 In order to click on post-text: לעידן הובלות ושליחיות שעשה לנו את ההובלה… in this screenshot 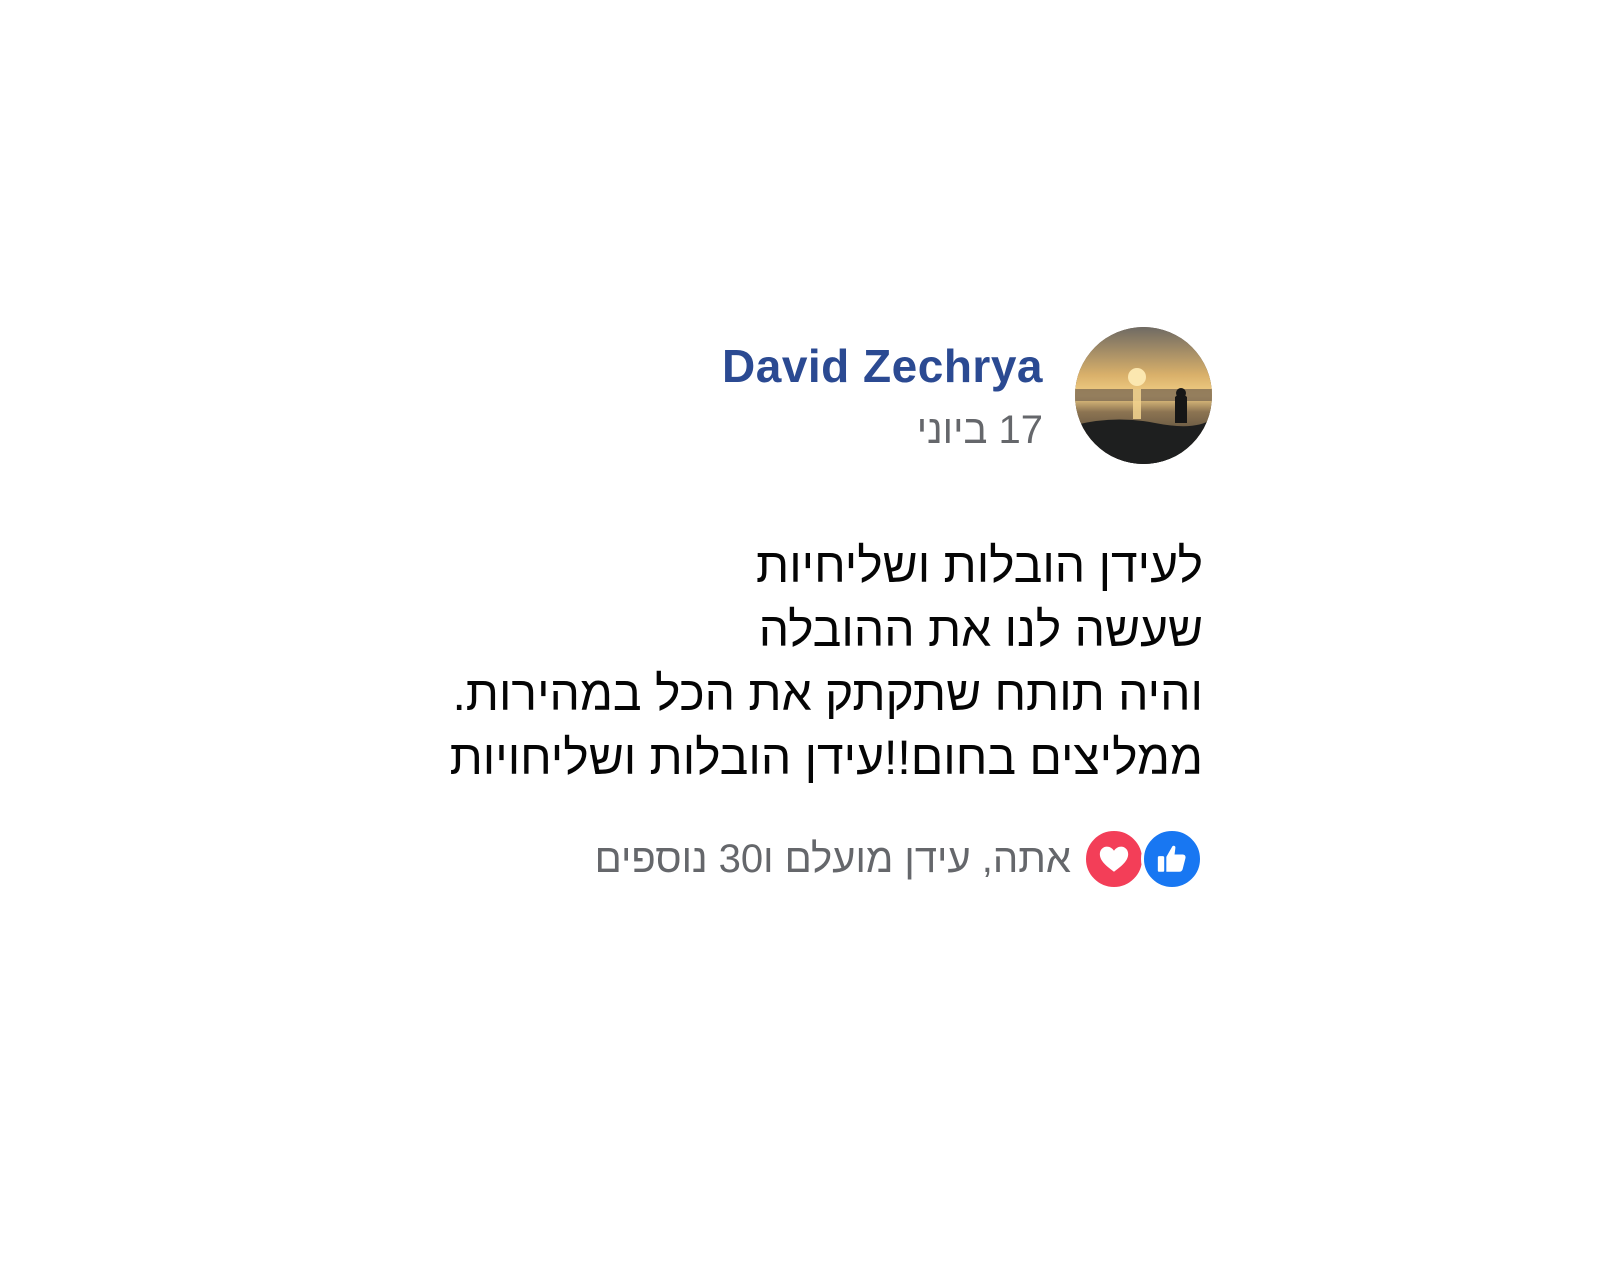, I will do `click(826, 663)`.